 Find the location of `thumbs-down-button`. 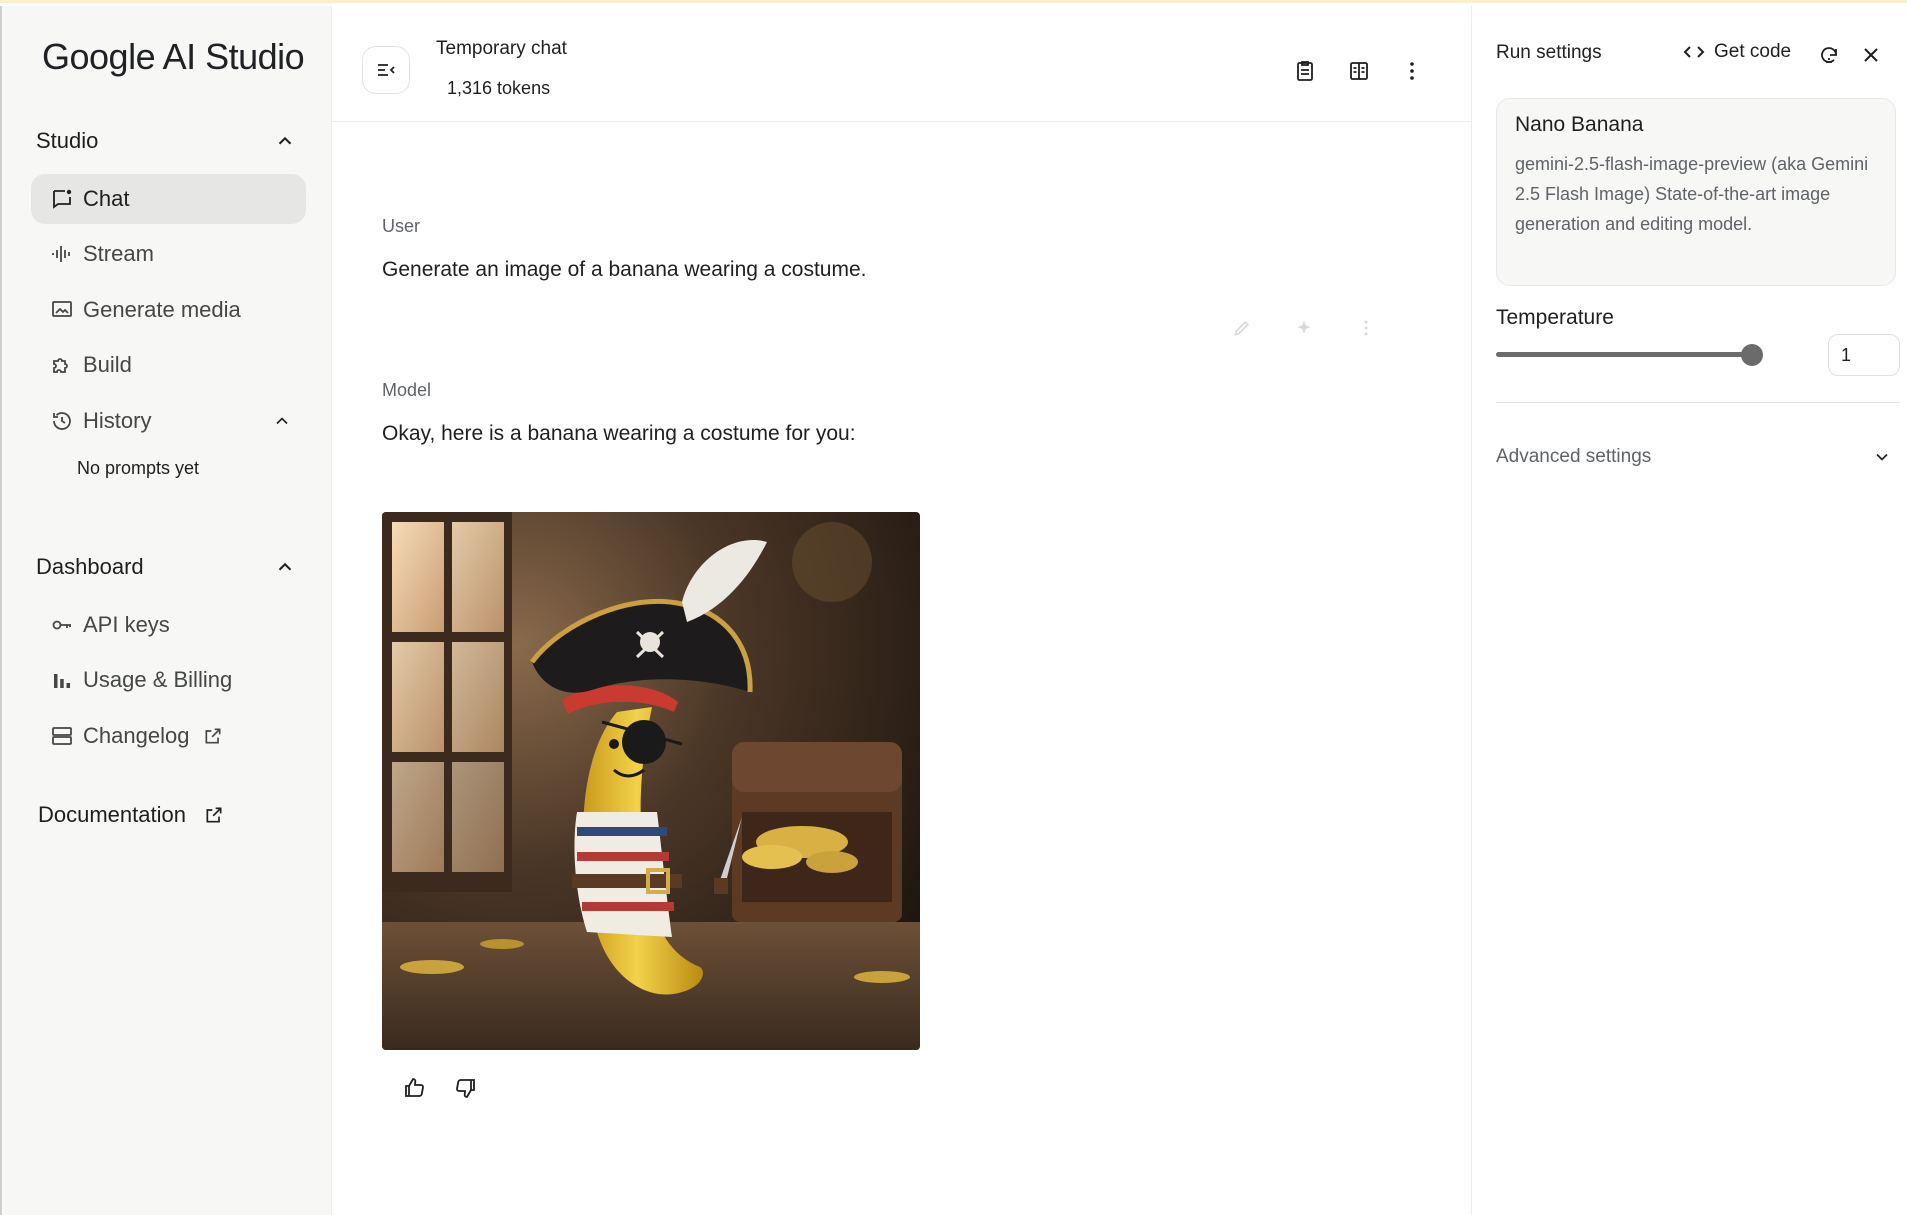

thumbs-down-button is located at coordinates (466, 1088).